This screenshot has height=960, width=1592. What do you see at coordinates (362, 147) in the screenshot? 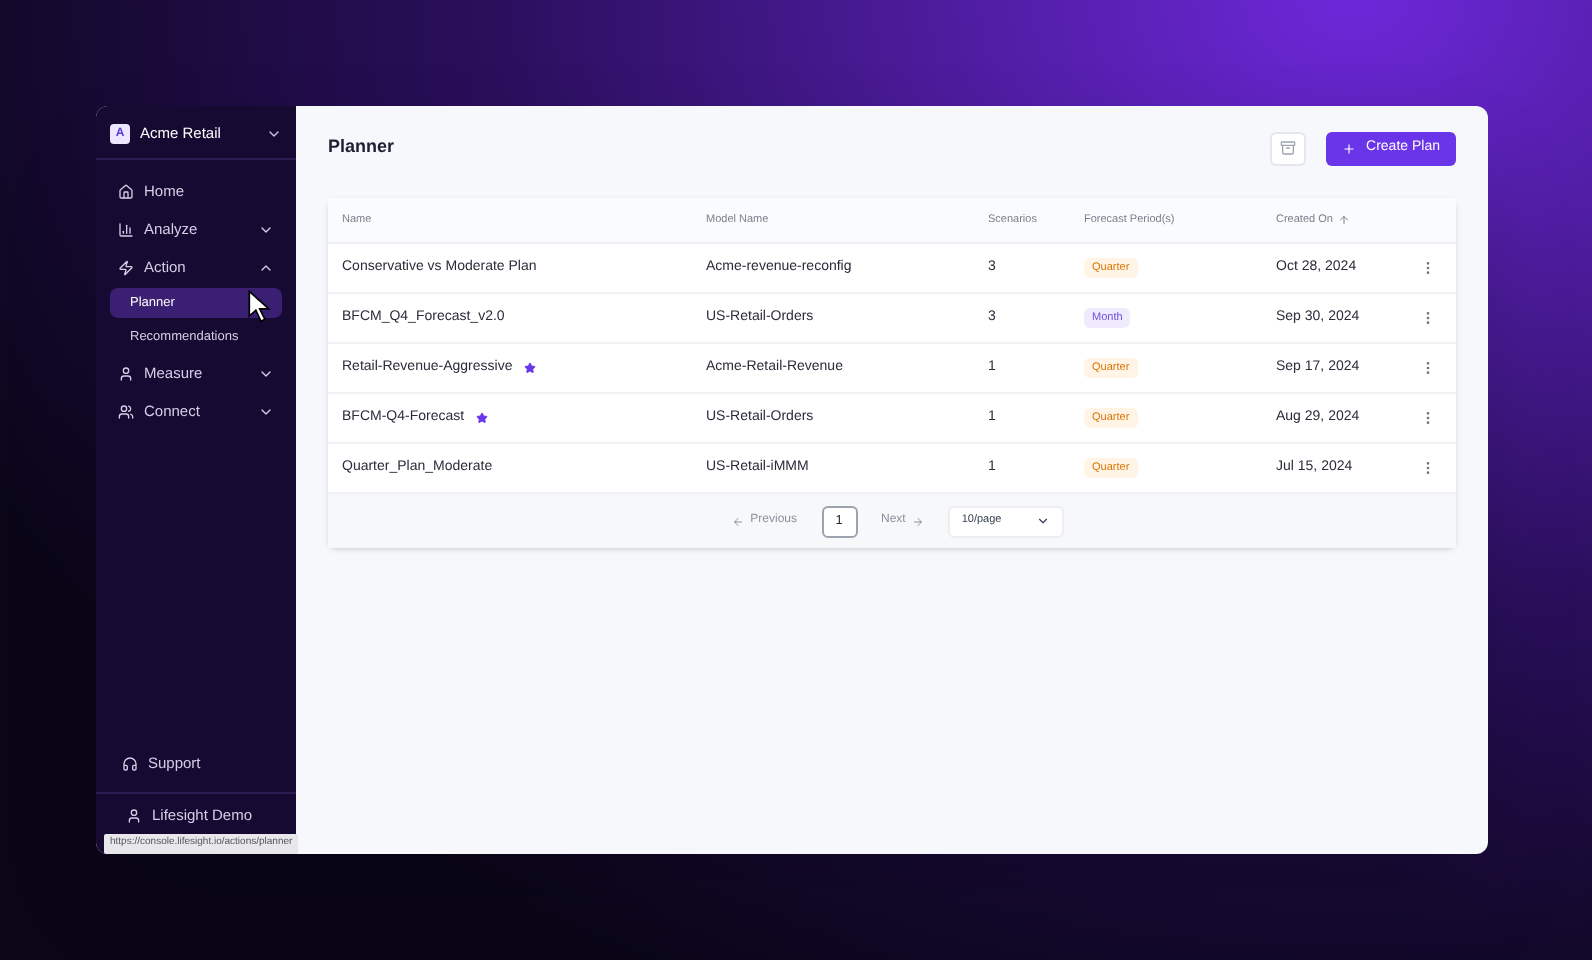
I see `page-title: Planner` at bounding box center [362, 147].